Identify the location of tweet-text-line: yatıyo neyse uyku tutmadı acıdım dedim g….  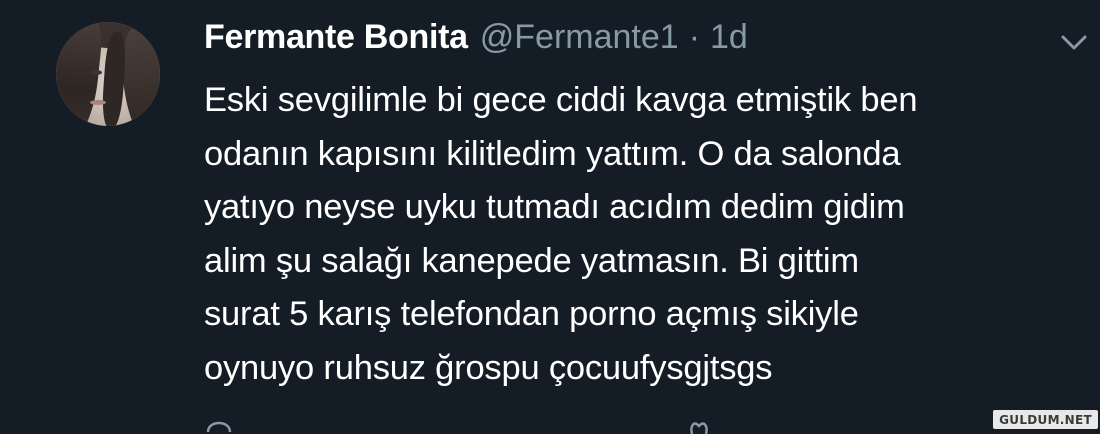
(554, 207).